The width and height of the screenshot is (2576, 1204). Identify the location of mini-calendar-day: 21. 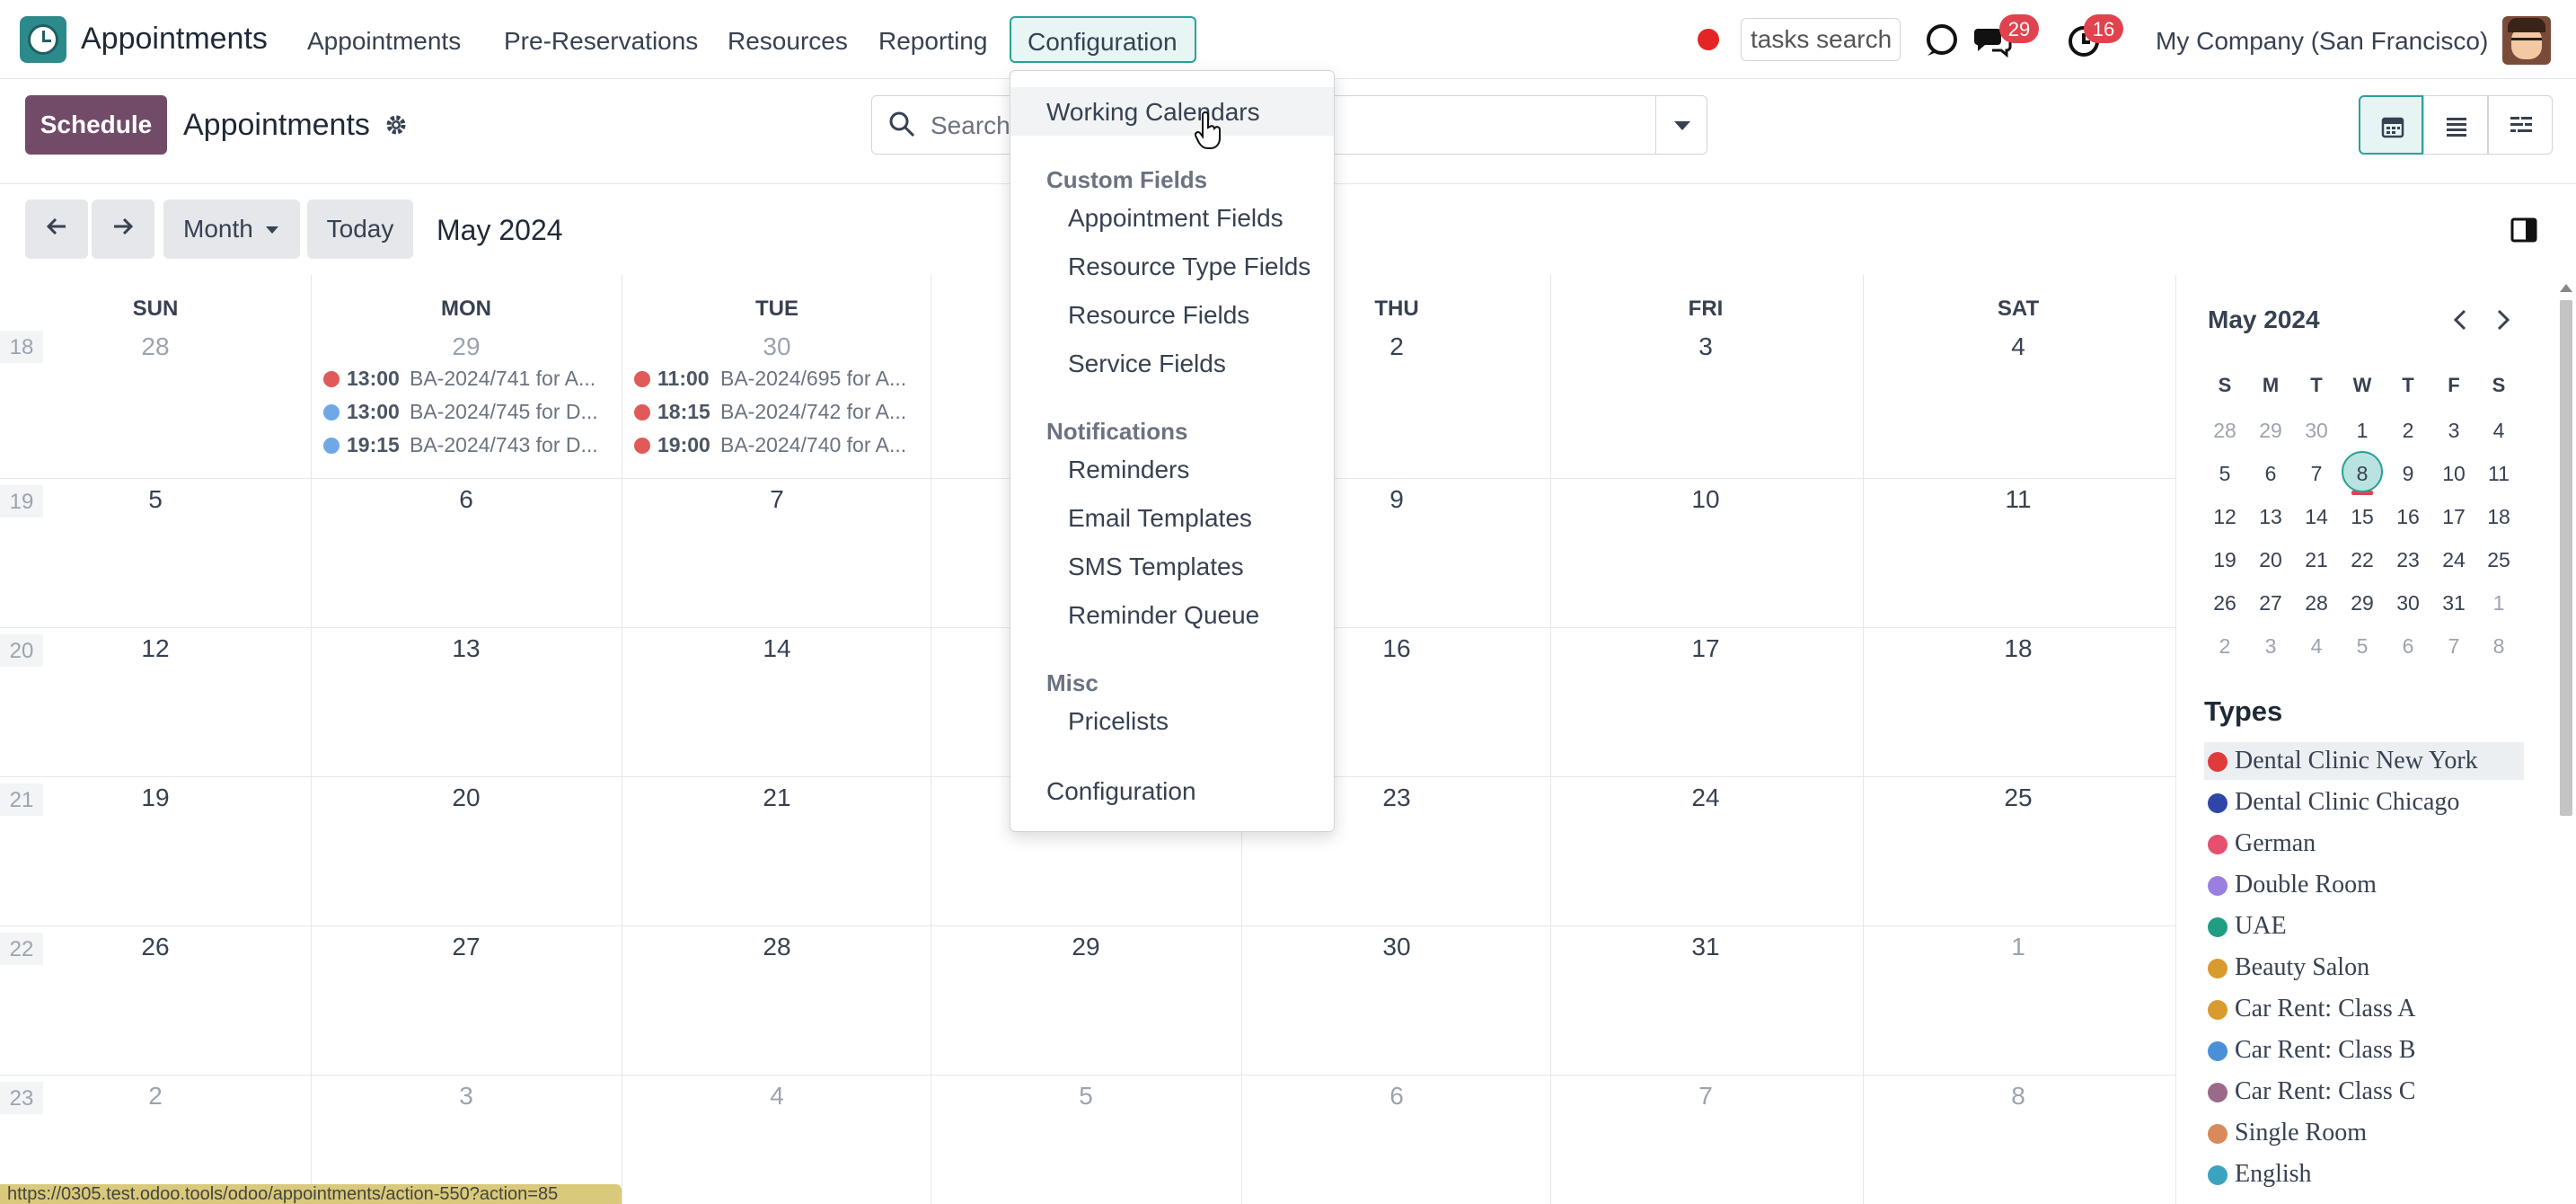
(2316, 560).